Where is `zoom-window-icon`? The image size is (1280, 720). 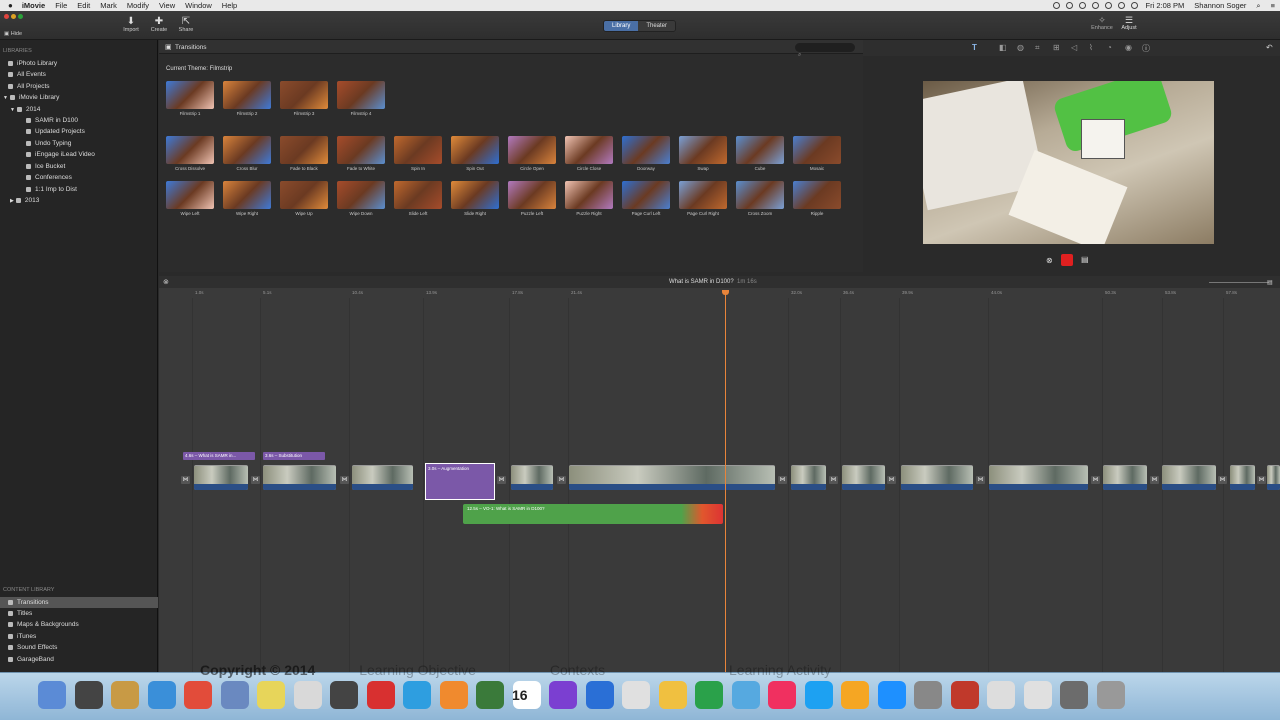
zoom-window-icon is located at coordinates (20, 16).